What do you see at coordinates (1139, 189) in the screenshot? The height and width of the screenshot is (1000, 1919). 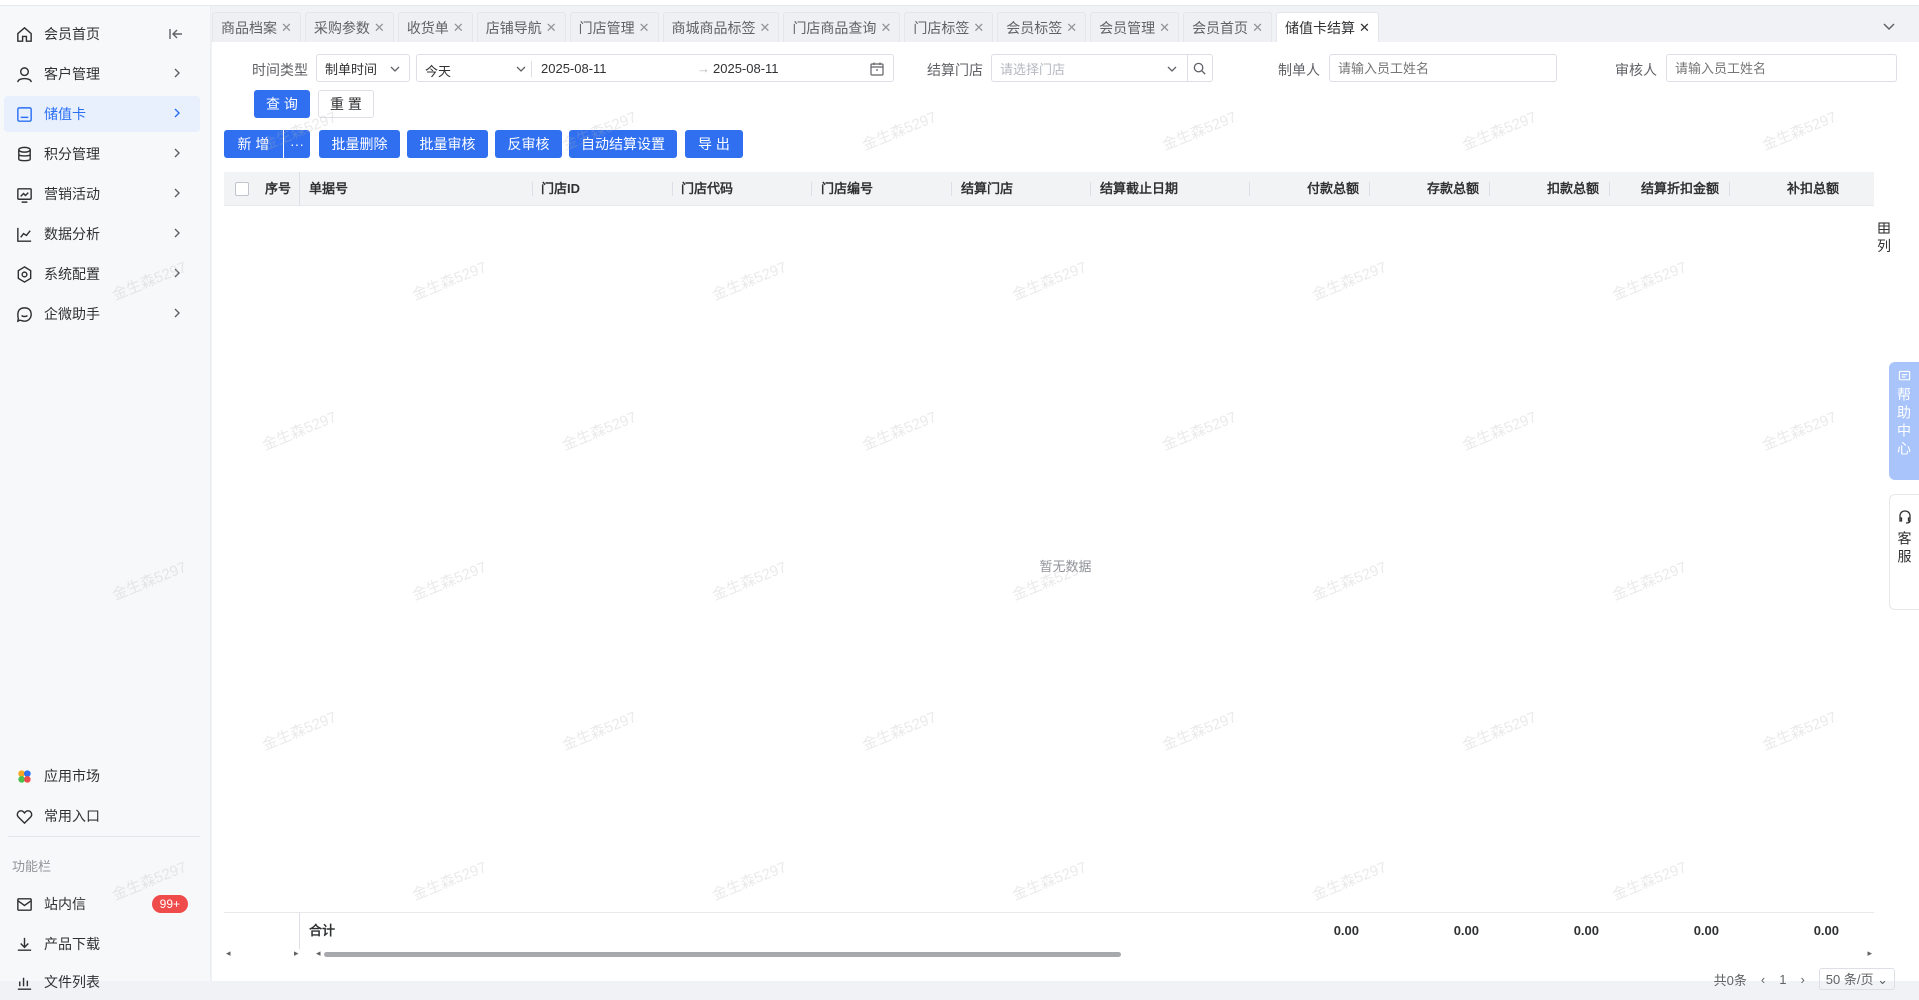 I see `column-header: 结算截止日期` at bounding box center [1139, 189].